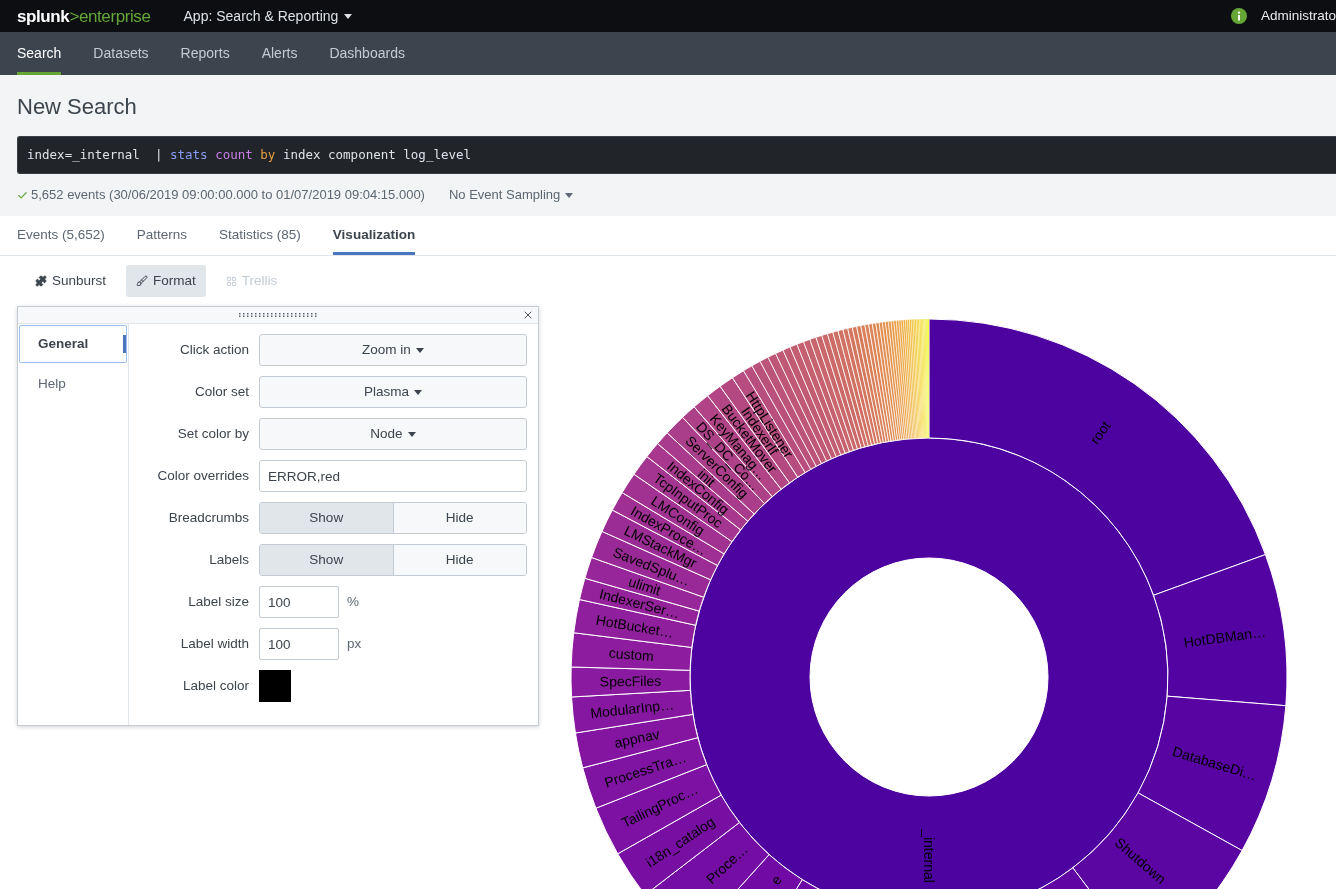 The width and height of the screenshot is (1336, 889). I want to click on field-label: Color set, so click(221, 391).